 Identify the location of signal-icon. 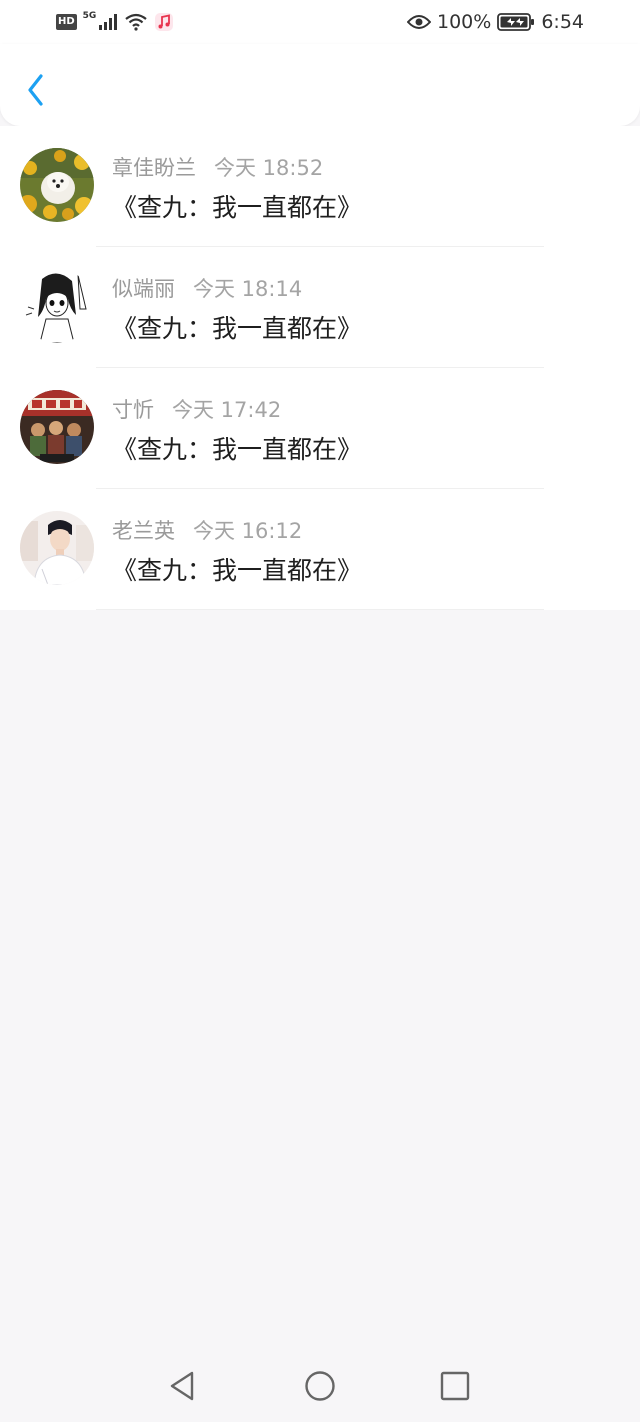
(108, 22).